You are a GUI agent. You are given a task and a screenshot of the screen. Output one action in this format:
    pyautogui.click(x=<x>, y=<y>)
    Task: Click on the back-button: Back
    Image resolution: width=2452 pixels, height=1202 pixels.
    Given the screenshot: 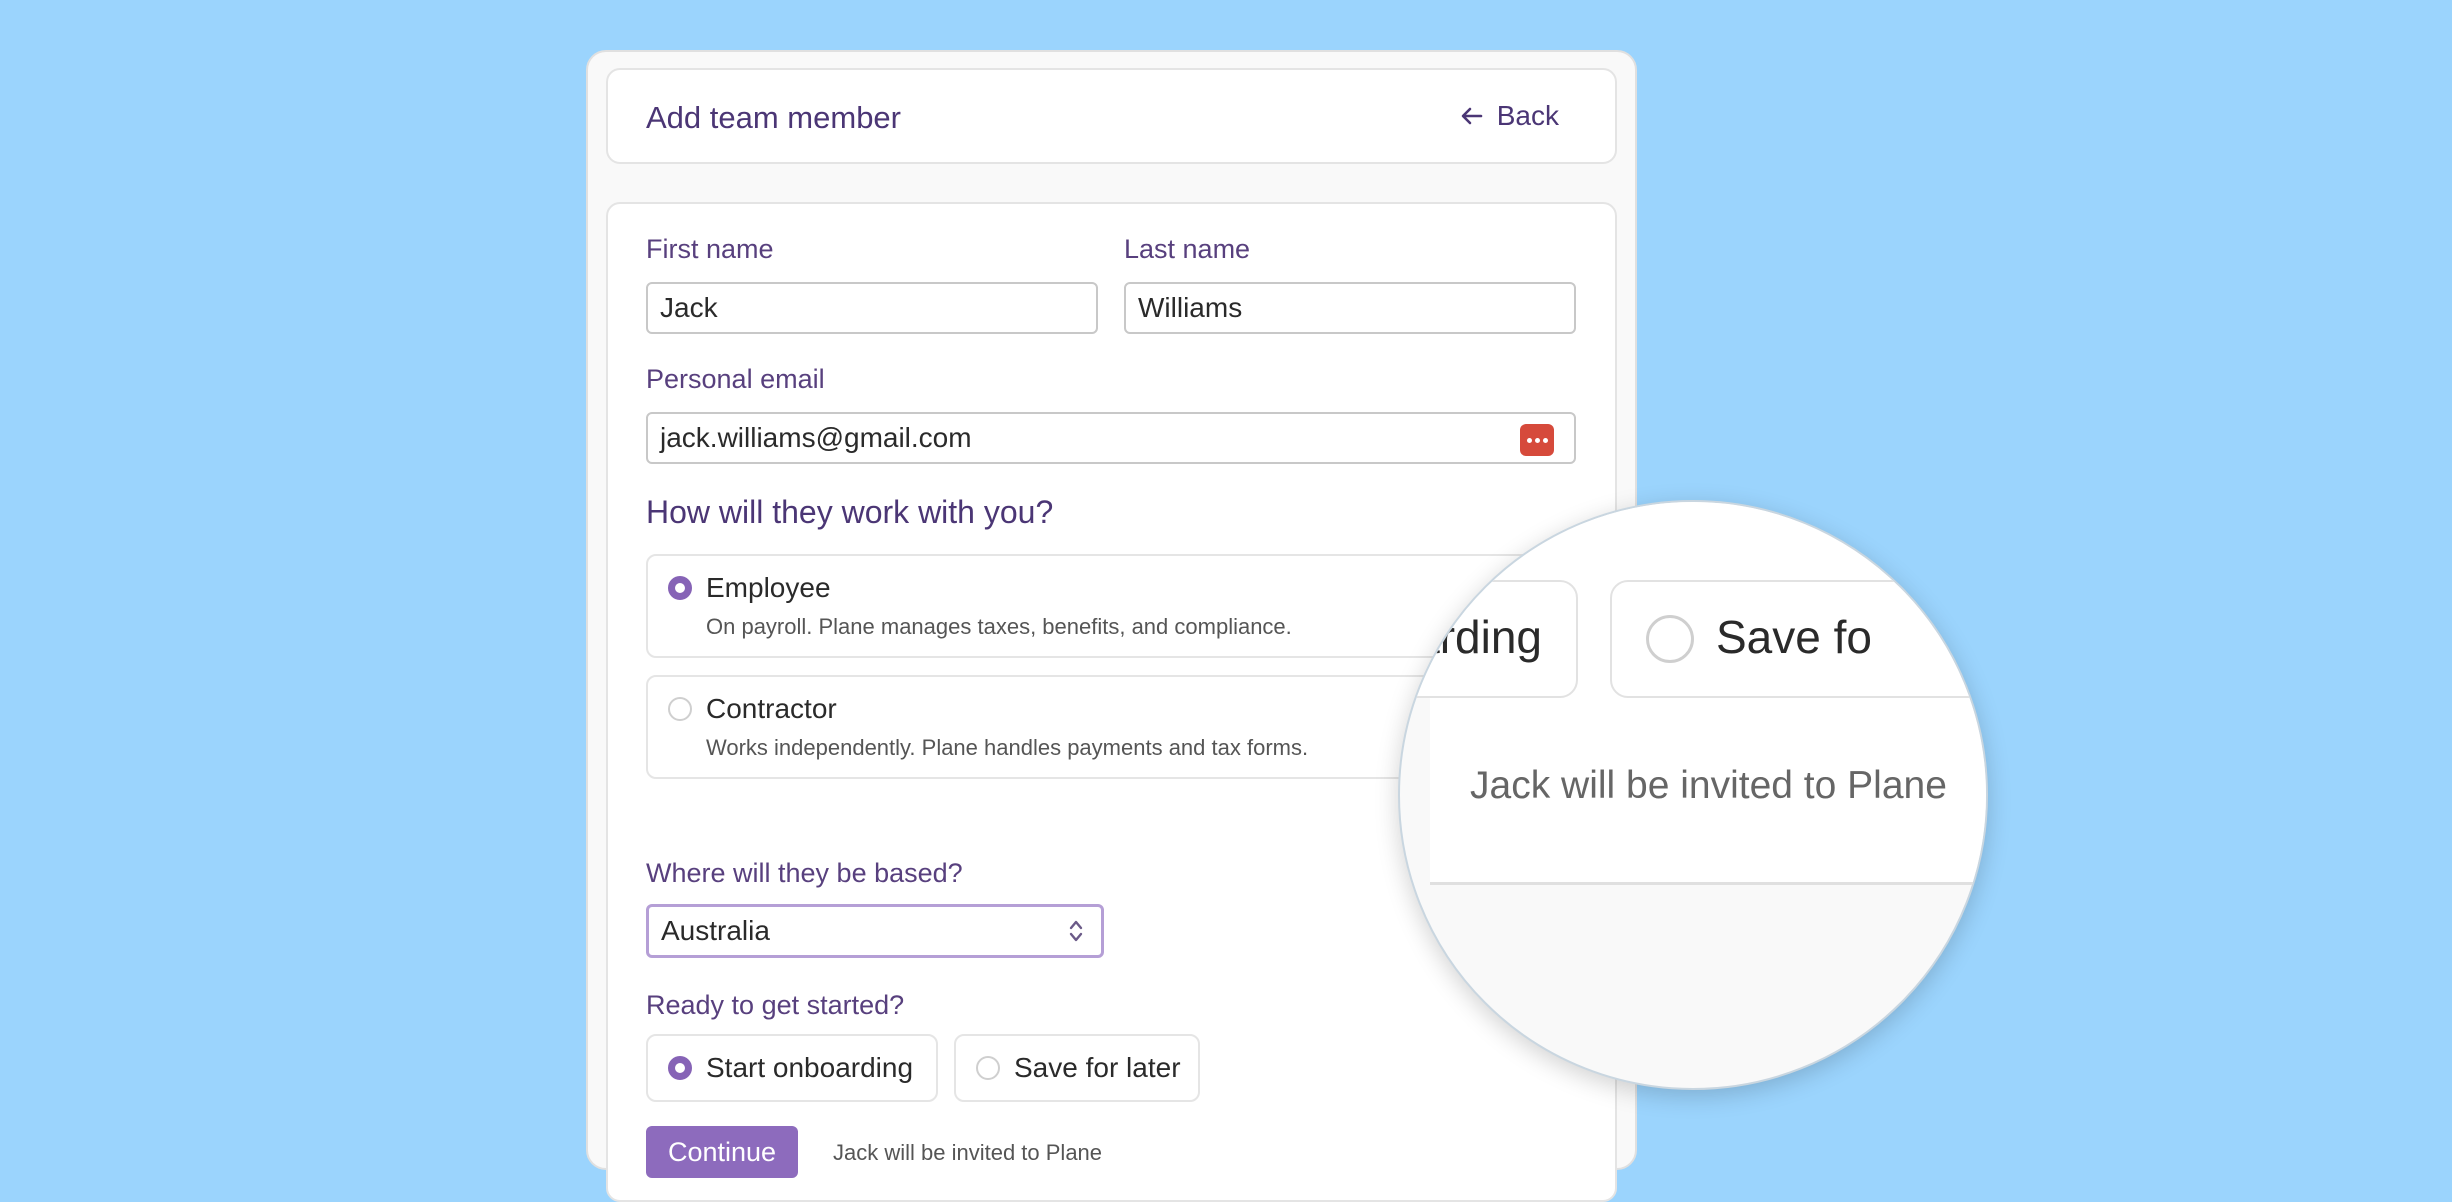 What is the action you would take?
    pyautogui.click(x=1510, y=116)
    